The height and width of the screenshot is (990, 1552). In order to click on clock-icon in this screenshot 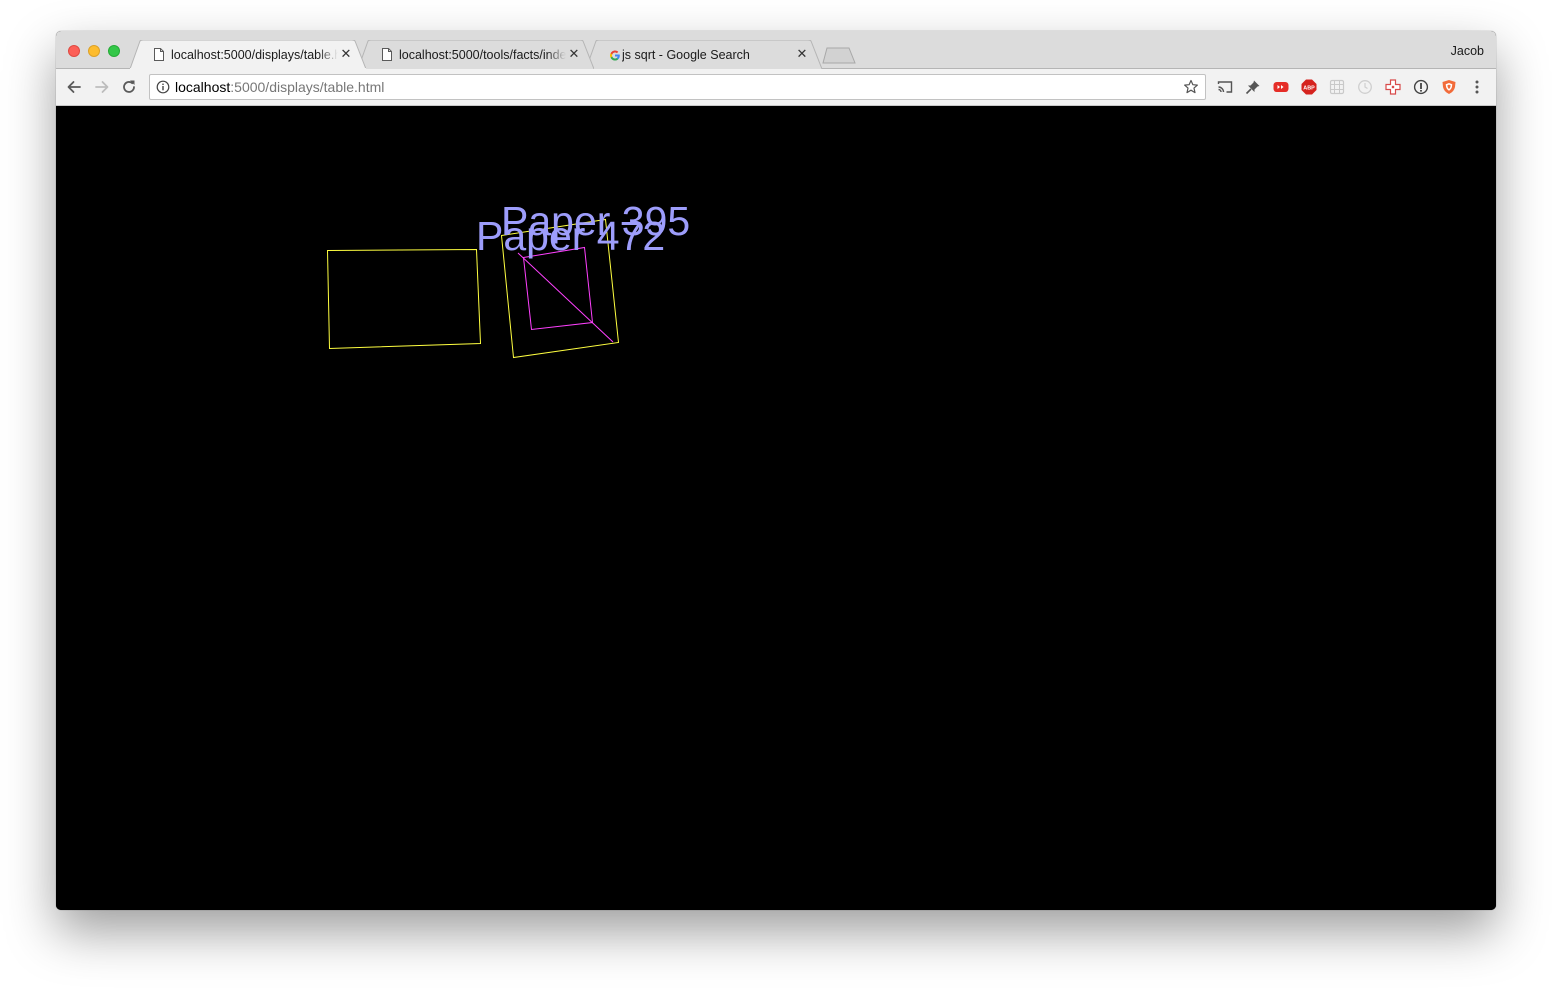, I will do `click(1365, 87)`.